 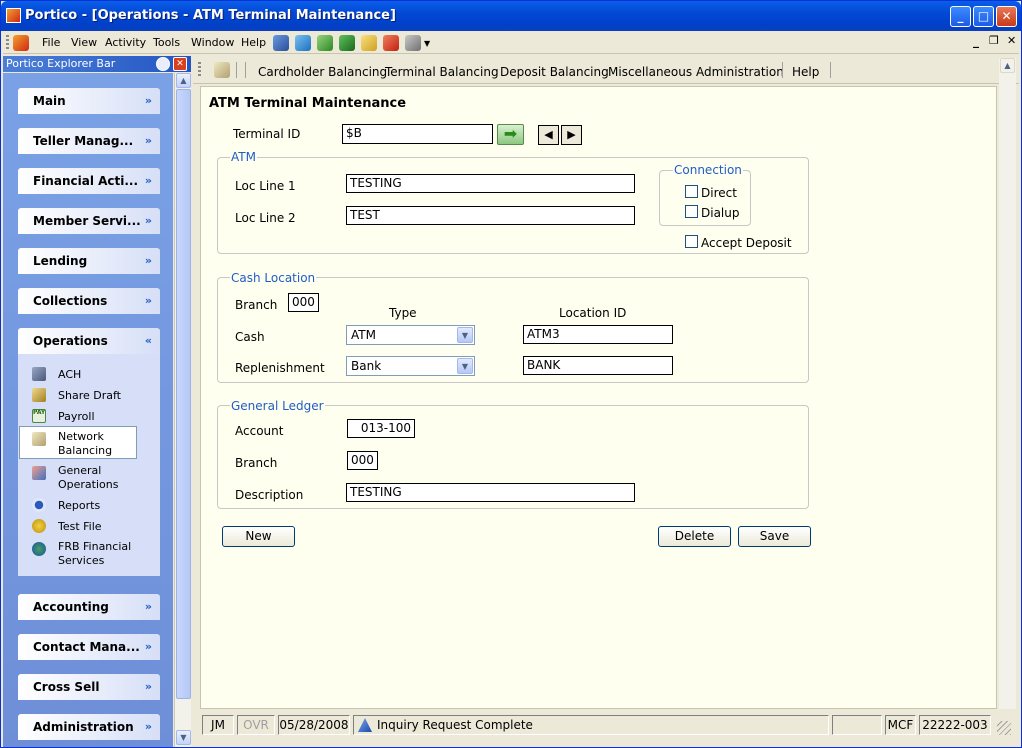 What do you see at coordinates (89, 101) in the screenshot?
I see `group-main: Main »` at bounding box center [89, 101].